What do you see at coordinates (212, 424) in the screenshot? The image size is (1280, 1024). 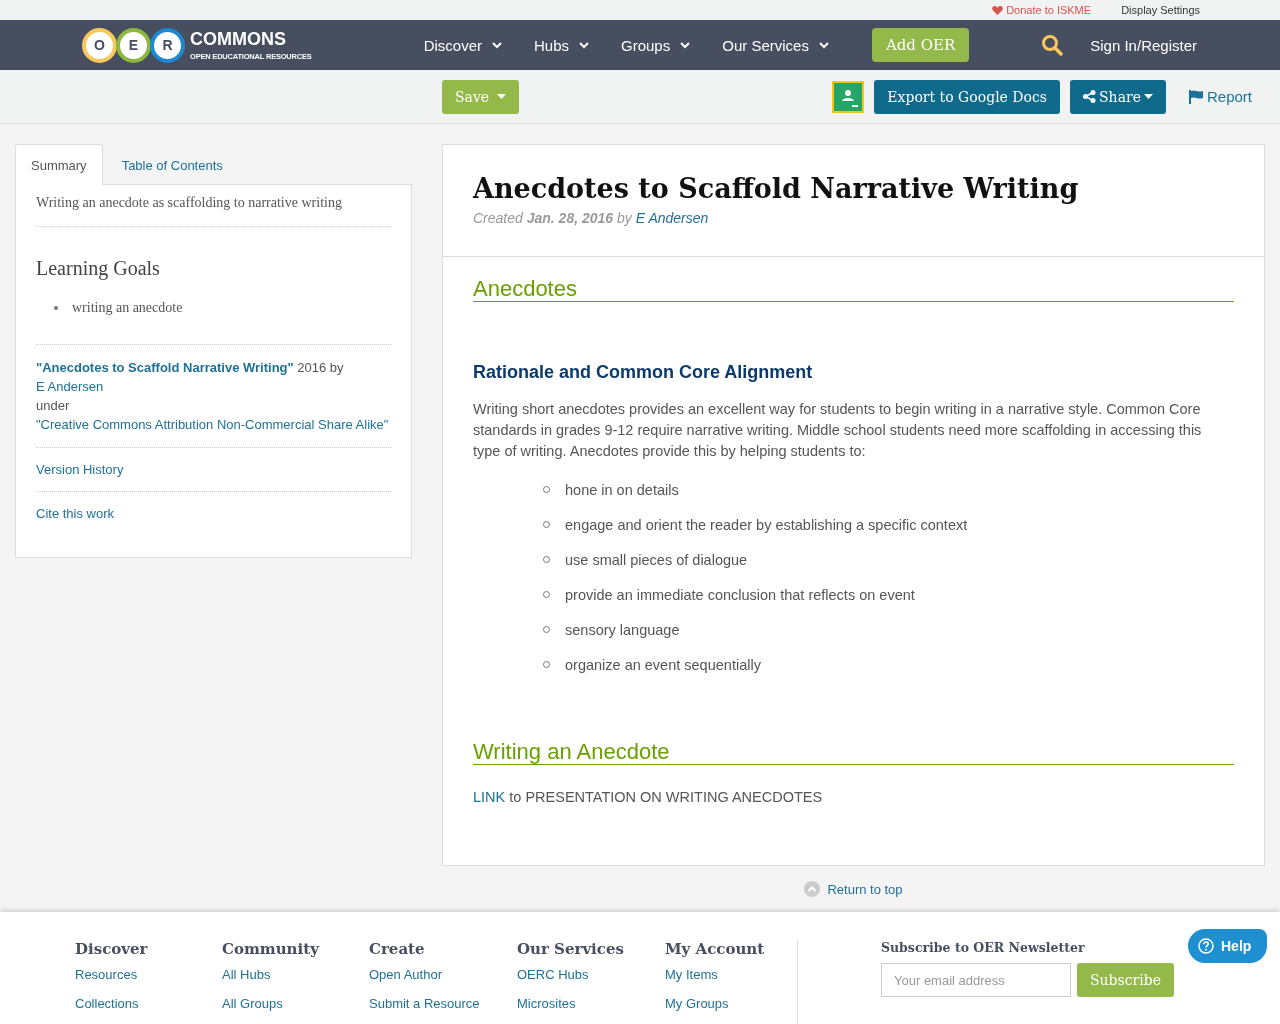 I see `license-link: "Creative Commons Attribution Non-Commercial Share Alike"` at bounding box center [212, 424].